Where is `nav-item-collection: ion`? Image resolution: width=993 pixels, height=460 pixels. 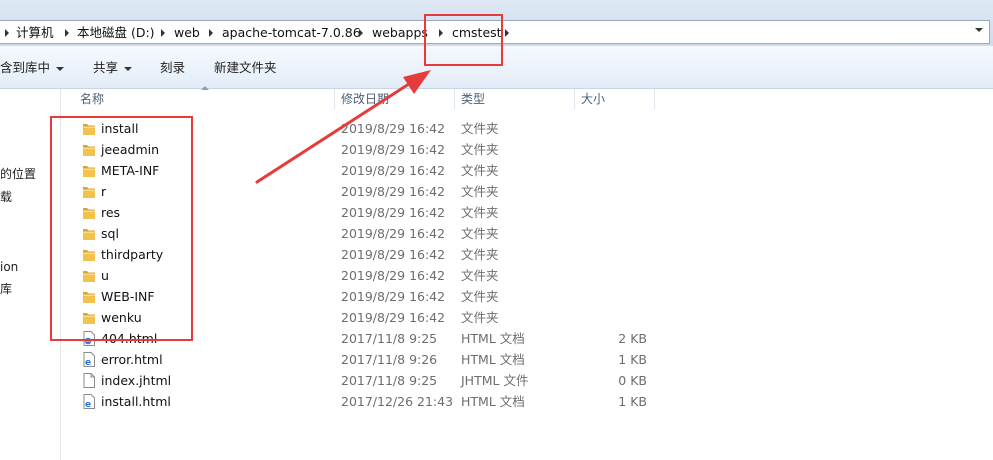 nav-item-collection: ion is located at coordinates (9, 267).